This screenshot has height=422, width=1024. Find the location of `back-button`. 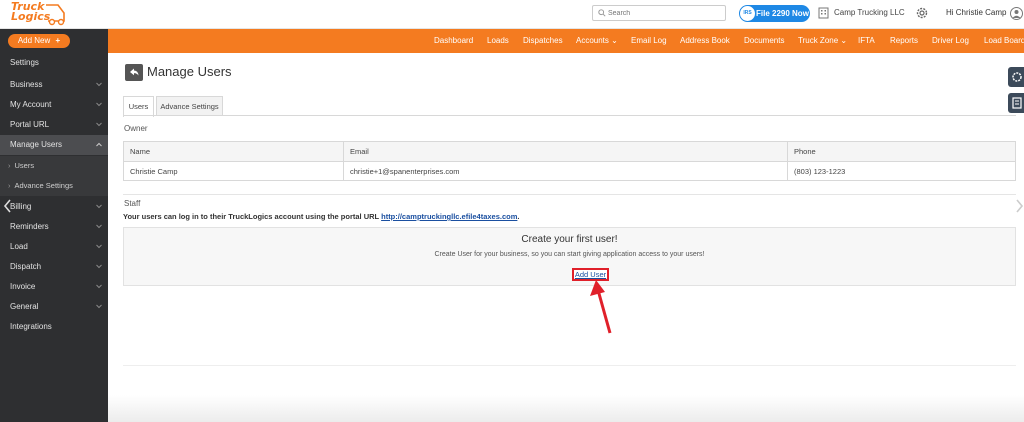

back-button is located at coordinates (134, 72).